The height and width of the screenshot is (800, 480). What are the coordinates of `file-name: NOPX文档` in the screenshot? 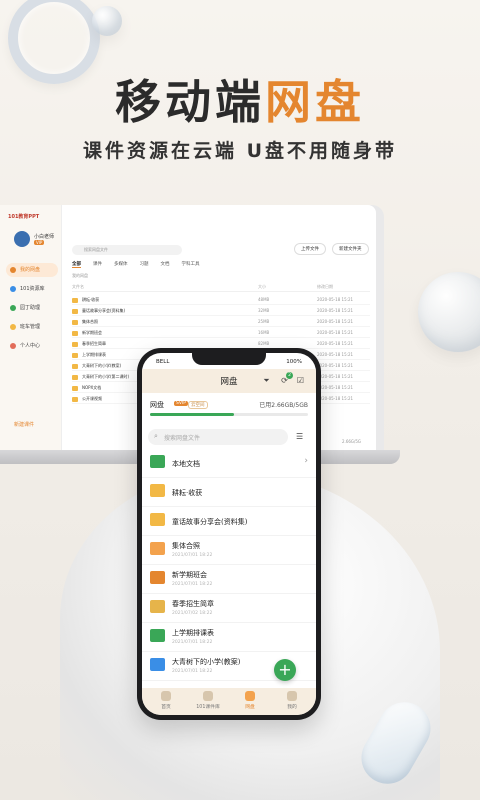 It's located at (92, 387).